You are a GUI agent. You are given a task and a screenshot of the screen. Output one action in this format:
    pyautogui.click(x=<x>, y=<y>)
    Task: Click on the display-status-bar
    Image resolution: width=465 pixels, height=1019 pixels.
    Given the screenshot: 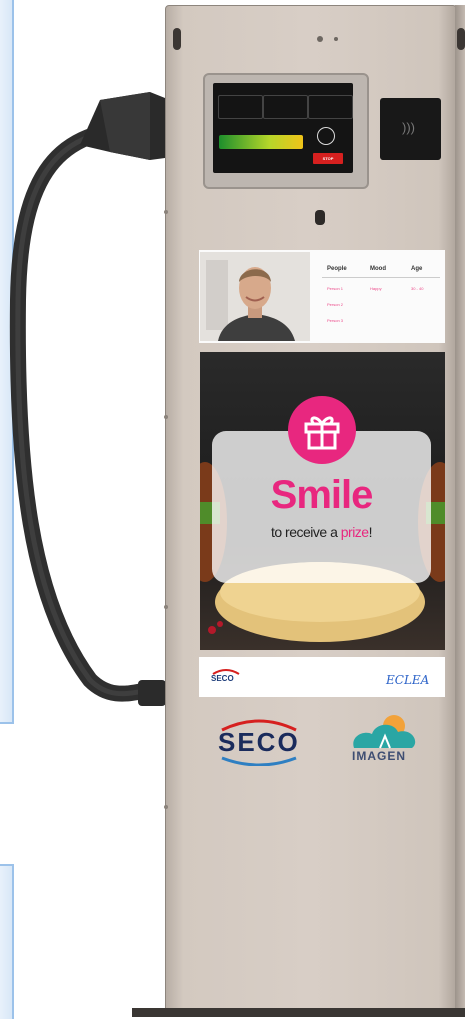 What is the action you would take?
    pyautogui.click(x=283, y=87)
    